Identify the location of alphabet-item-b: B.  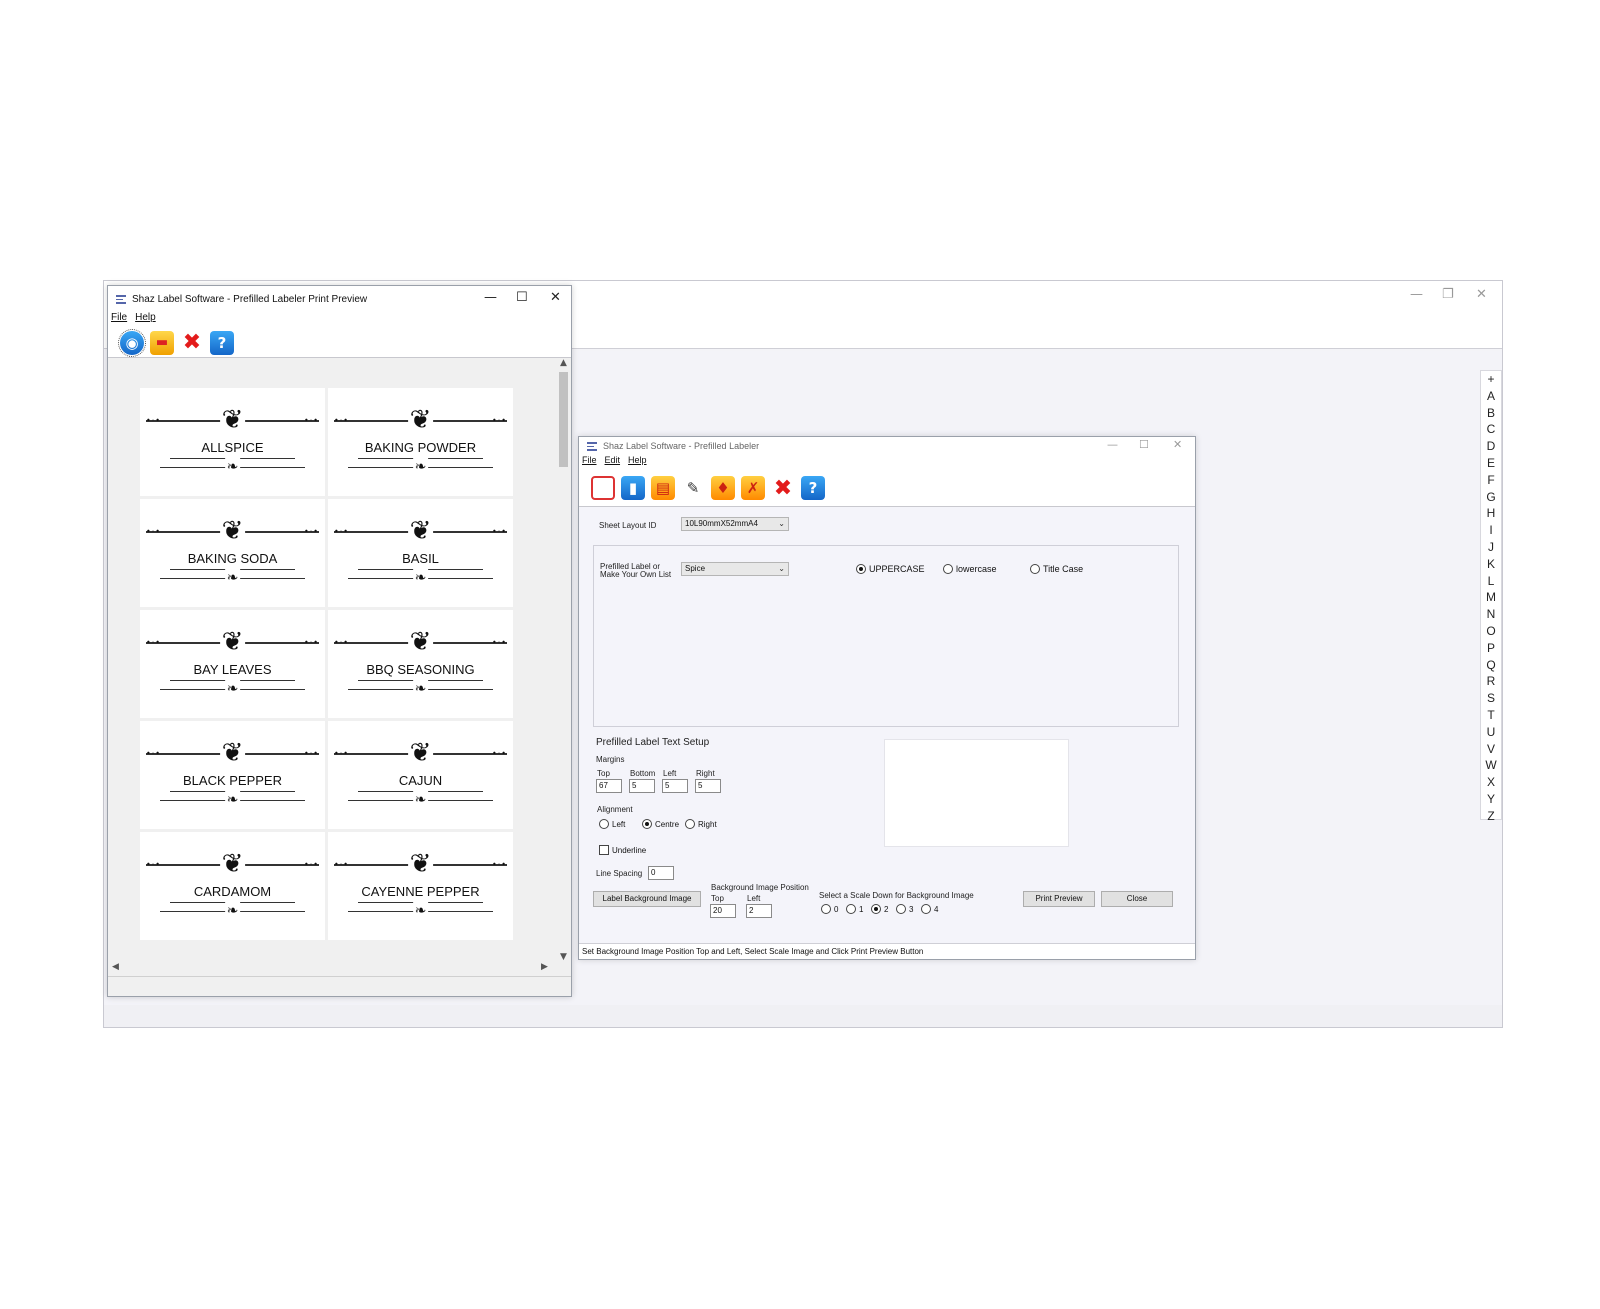
(1491, 413).